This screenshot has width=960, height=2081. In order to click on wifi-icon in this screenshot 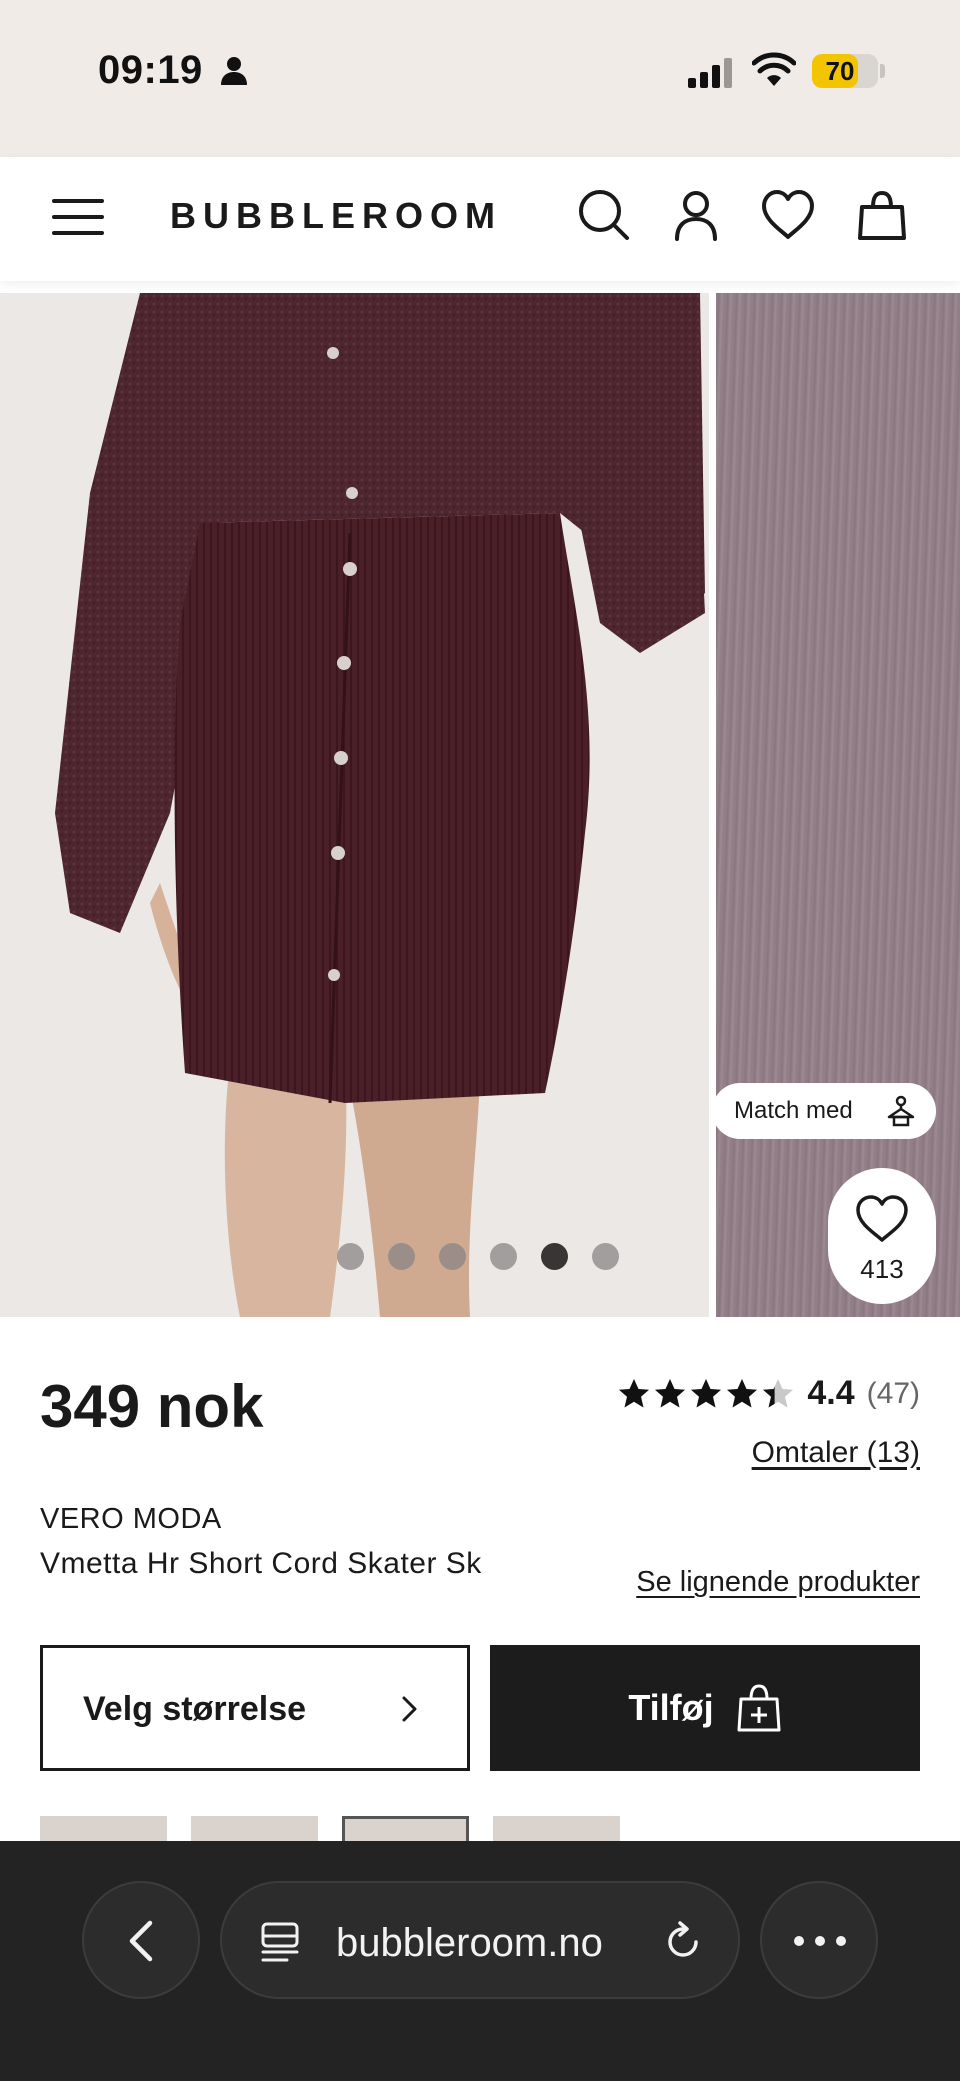, I will do `click(774, 69)`.